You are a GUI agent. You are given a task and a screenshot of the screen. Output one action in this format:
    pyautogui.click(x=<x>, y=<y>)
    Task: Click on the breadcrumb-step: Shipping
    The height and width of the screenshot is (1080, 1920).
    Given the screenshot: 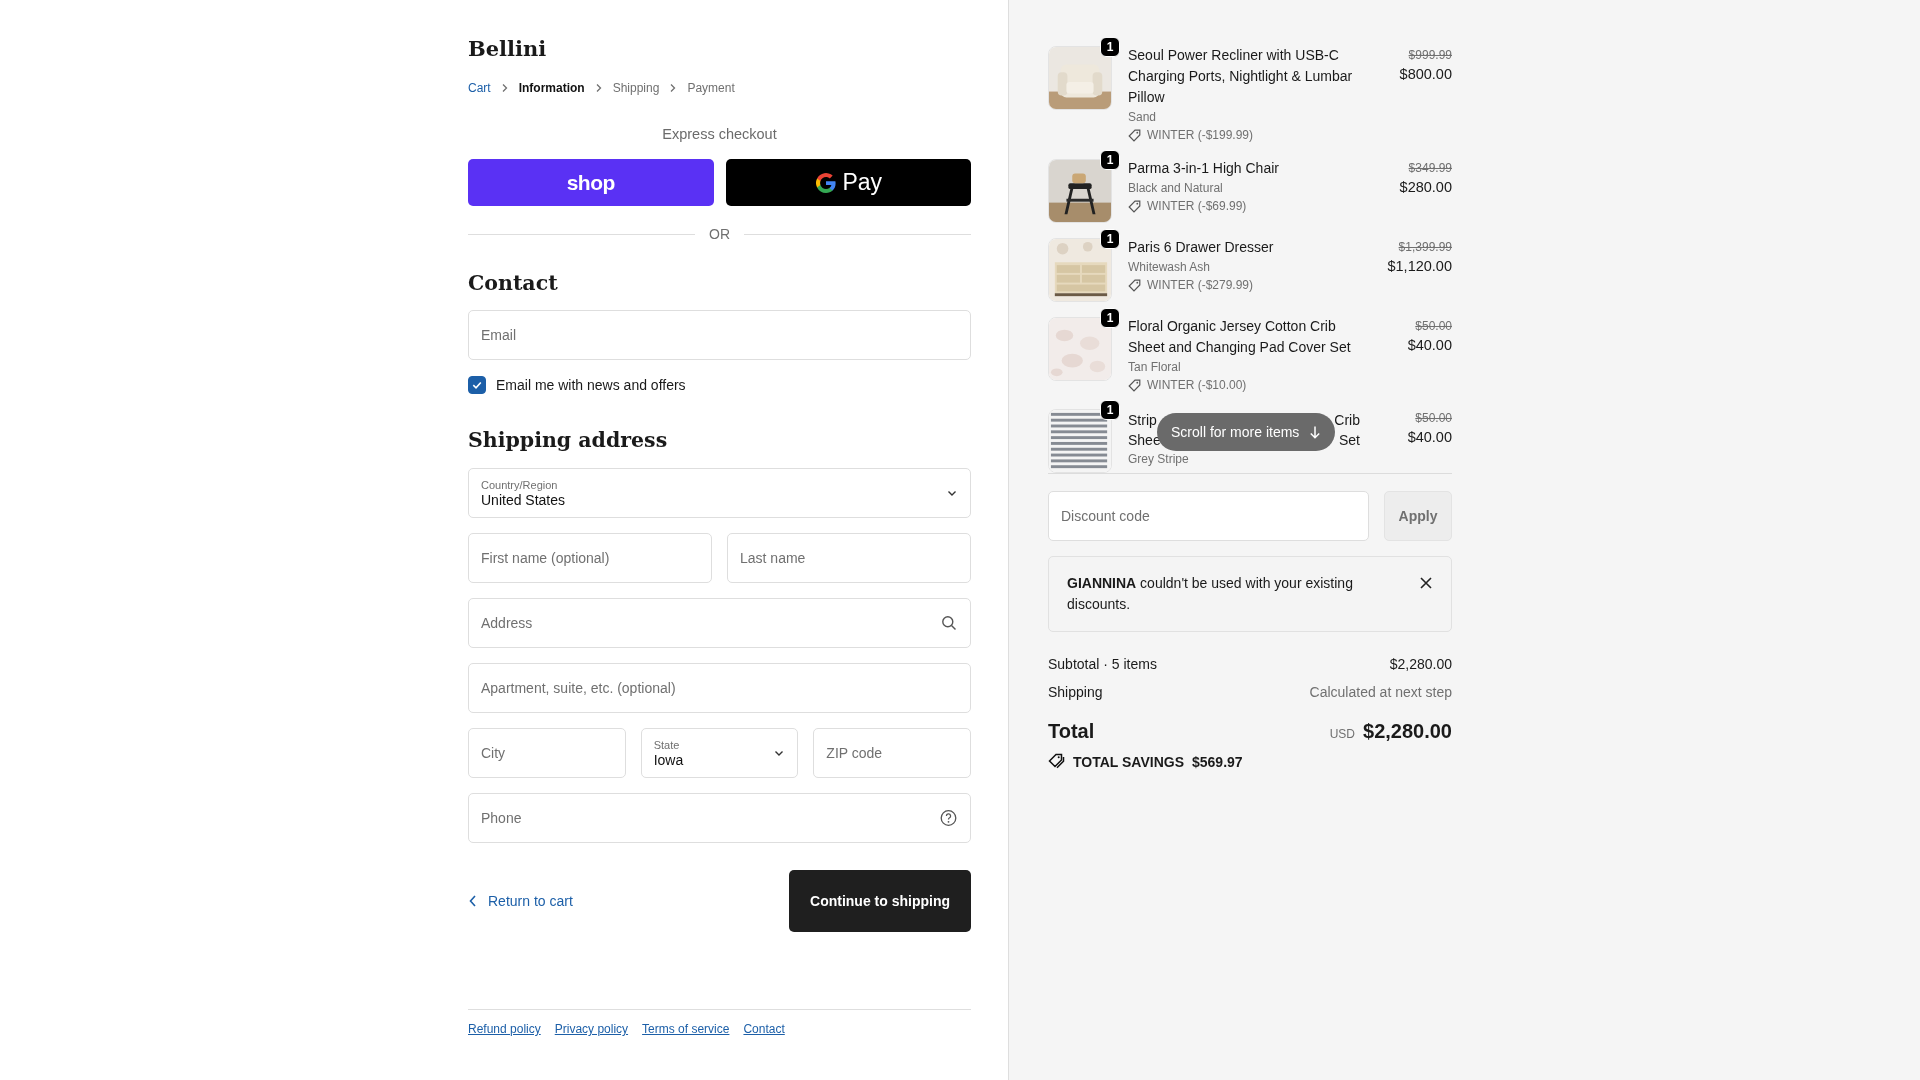 What is the action you would take?
    pyautogui.click(x=636, y=88)
    